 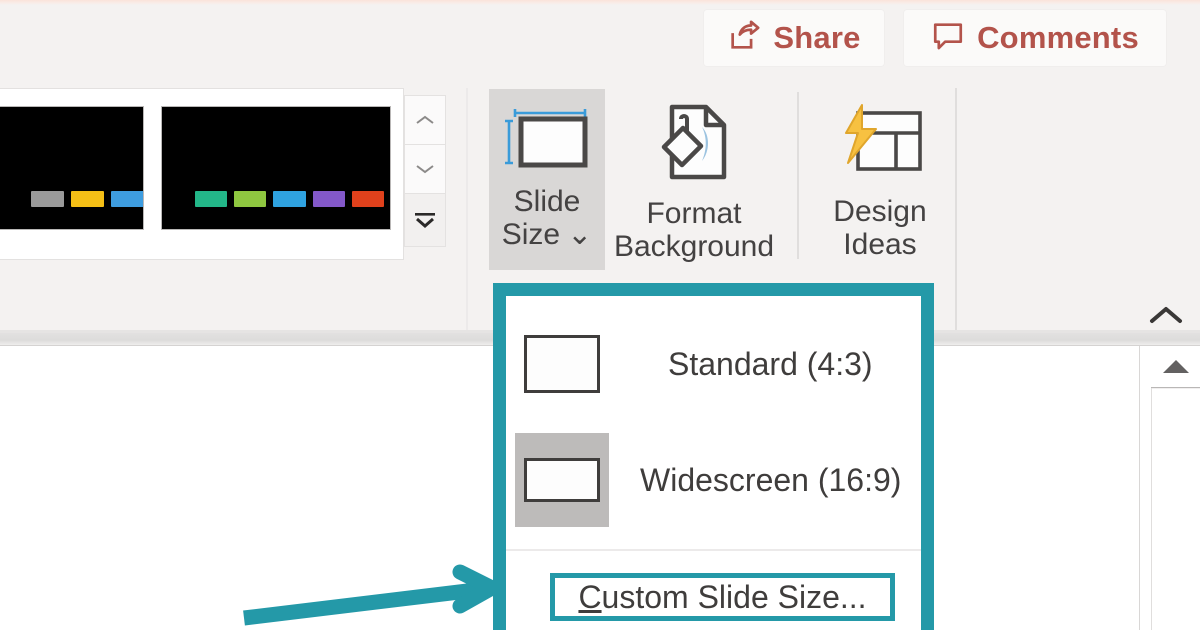 I want to click on scroll-down-button, so click(x=425, y=169).